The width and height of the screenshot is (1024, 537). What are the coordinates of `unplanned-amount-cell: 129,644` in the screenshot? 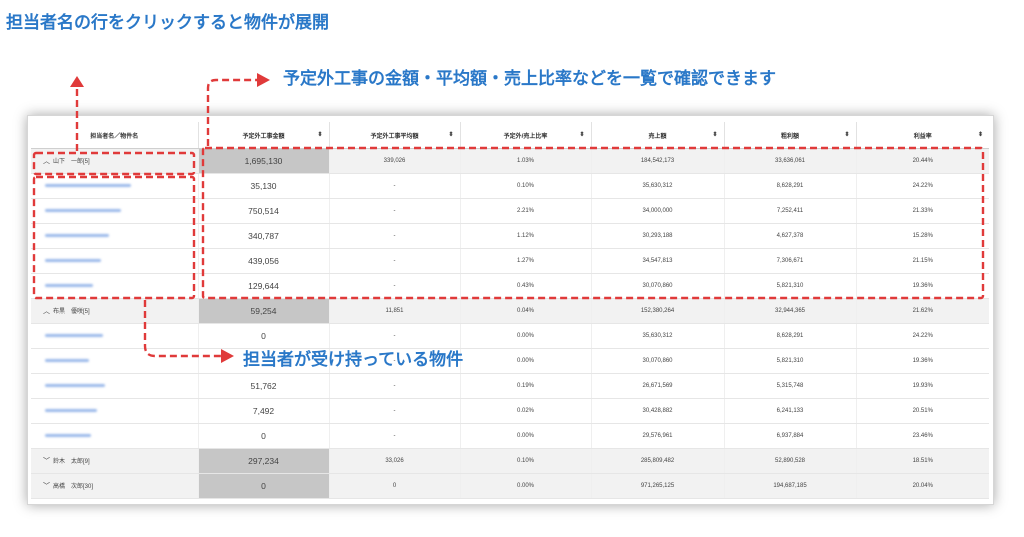 It's located at (263, 286).